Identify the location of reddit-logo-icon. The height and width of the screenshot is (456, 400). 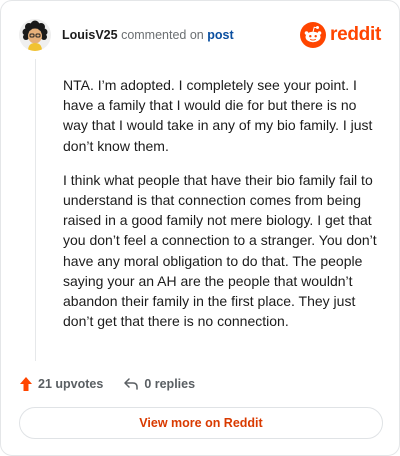
(313, 35).